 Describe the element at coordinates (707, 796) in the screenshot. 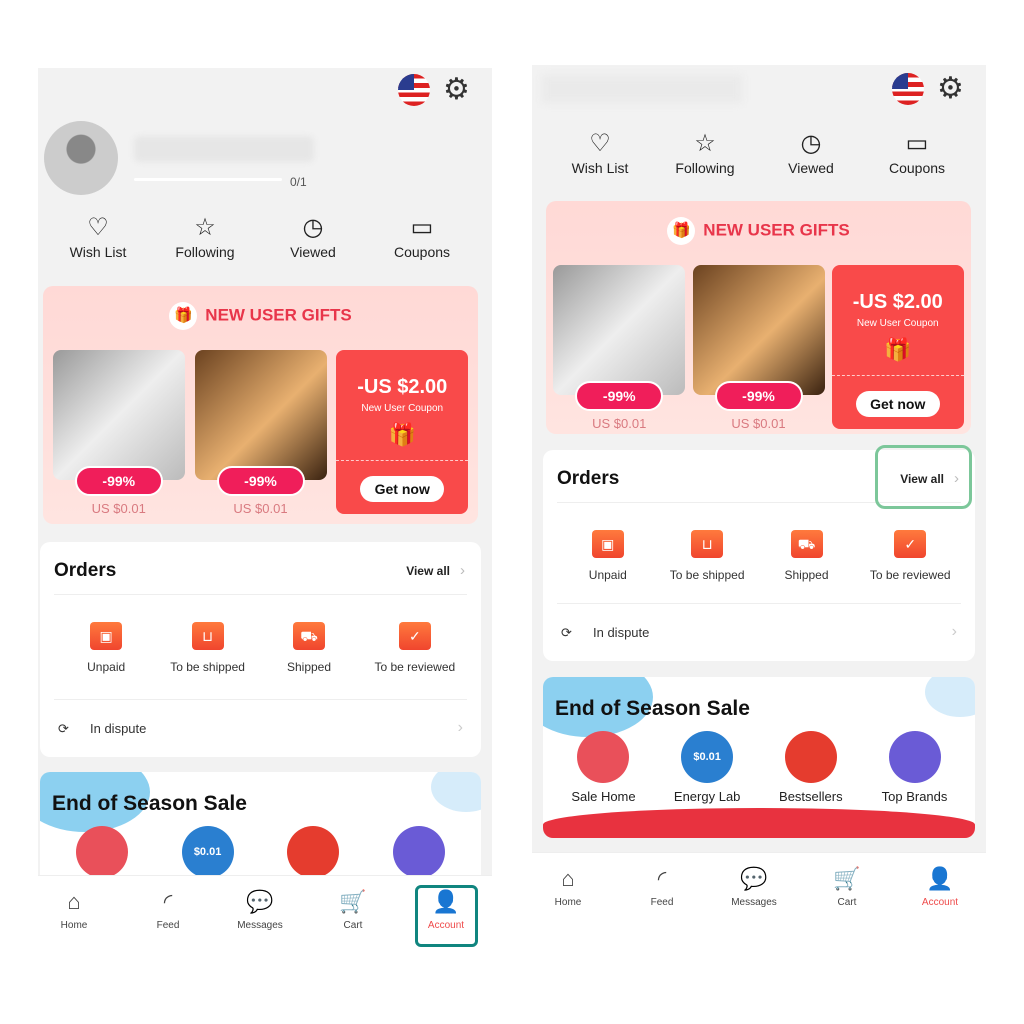

I see `sale-label: Energy Lab` at that location.